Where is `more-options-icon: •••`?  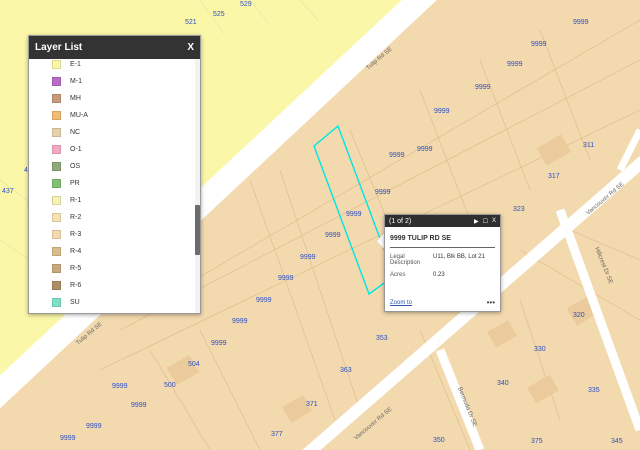 more-options-icon: ••• is located at coordinates (491, 302).